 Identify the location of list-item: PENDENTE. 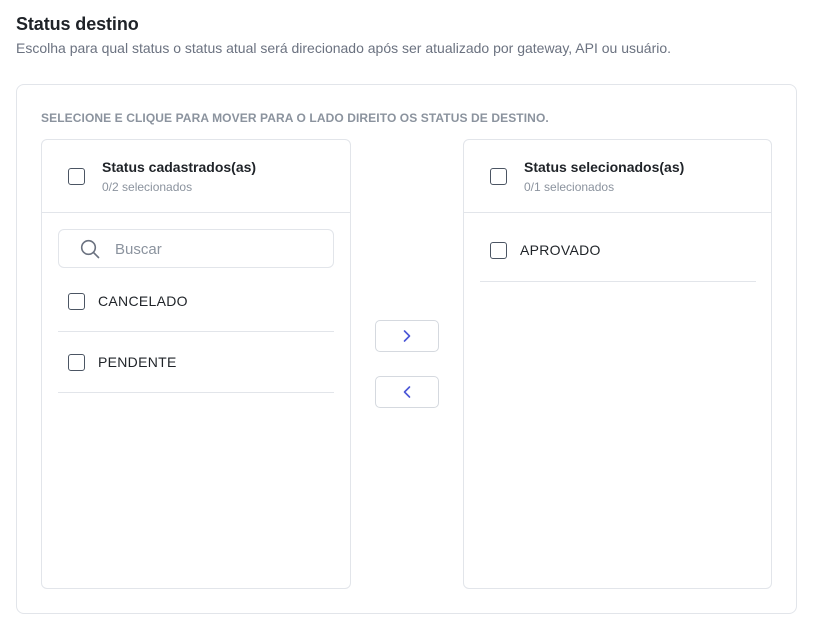
(196, 362).